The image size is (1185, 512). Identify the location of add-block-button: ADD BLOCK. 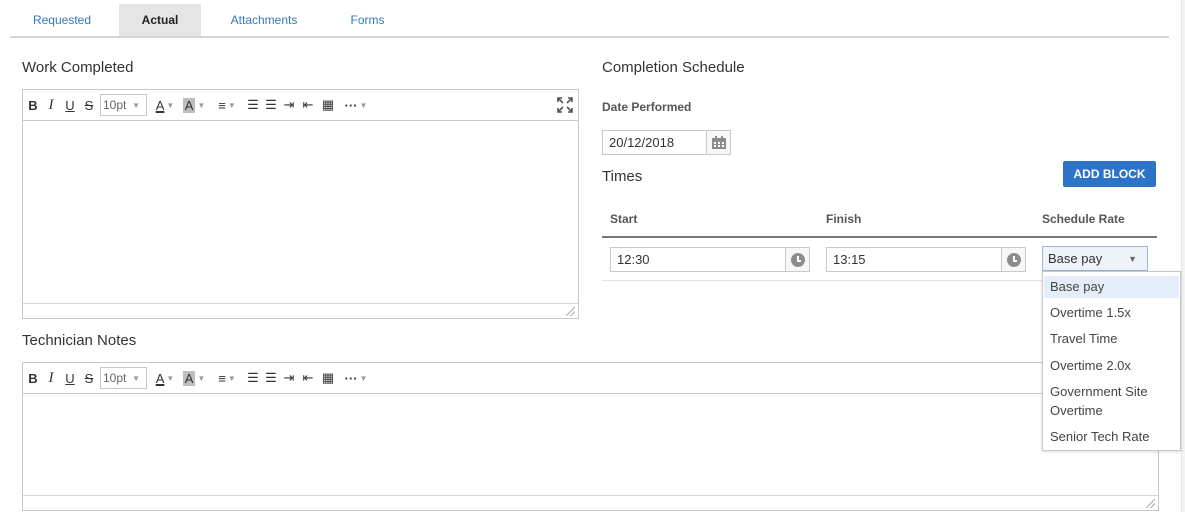
(1109, 174).